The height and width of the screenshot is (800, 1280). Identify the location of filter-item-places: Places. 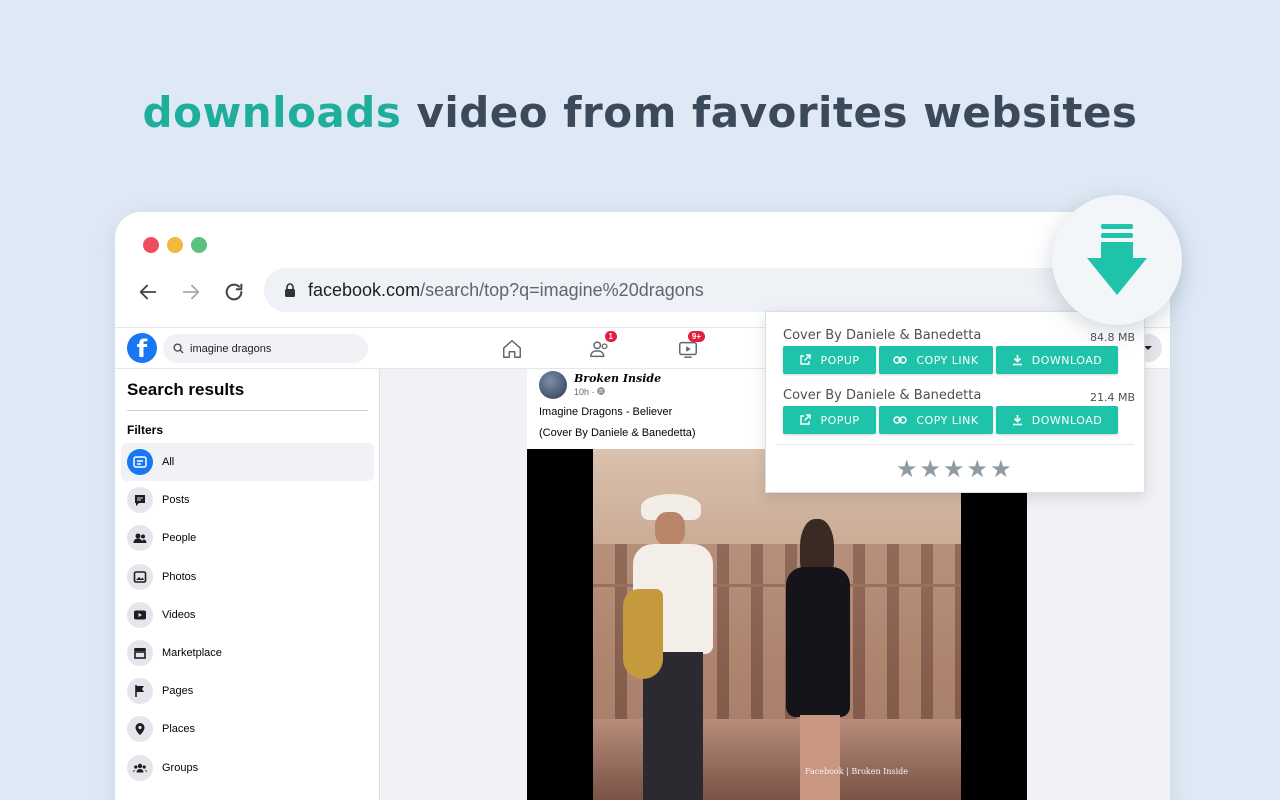
(247, 729).